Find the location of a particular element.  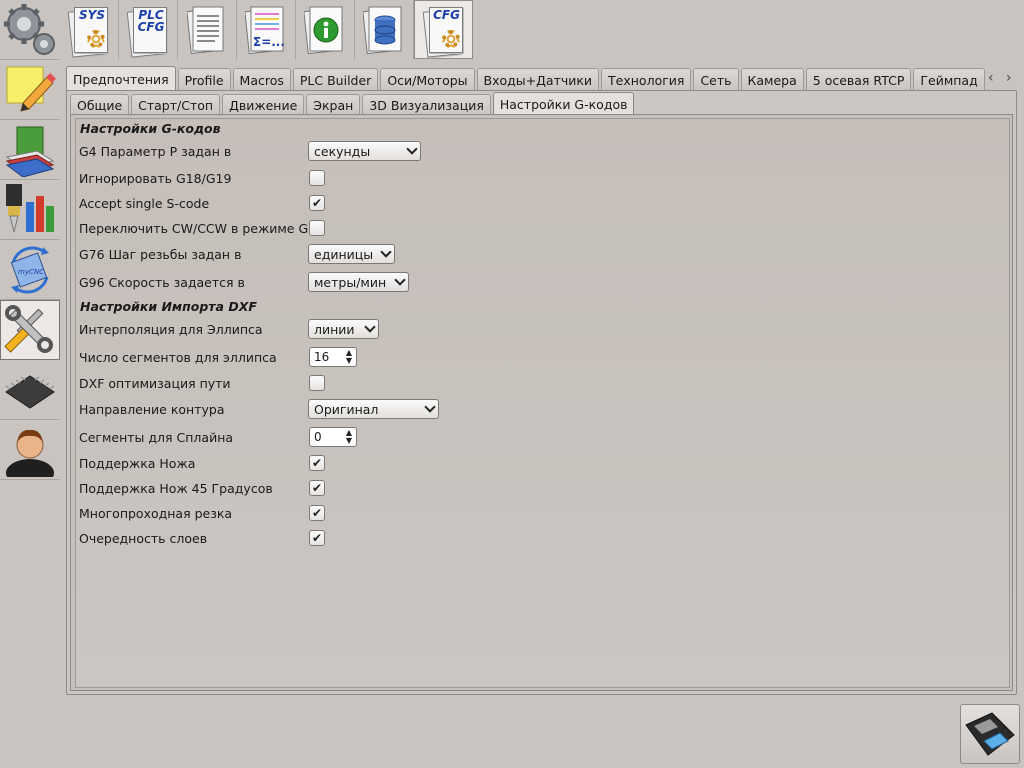

tab-scroll-right-icon: › is located at coordinates (1009, 78).